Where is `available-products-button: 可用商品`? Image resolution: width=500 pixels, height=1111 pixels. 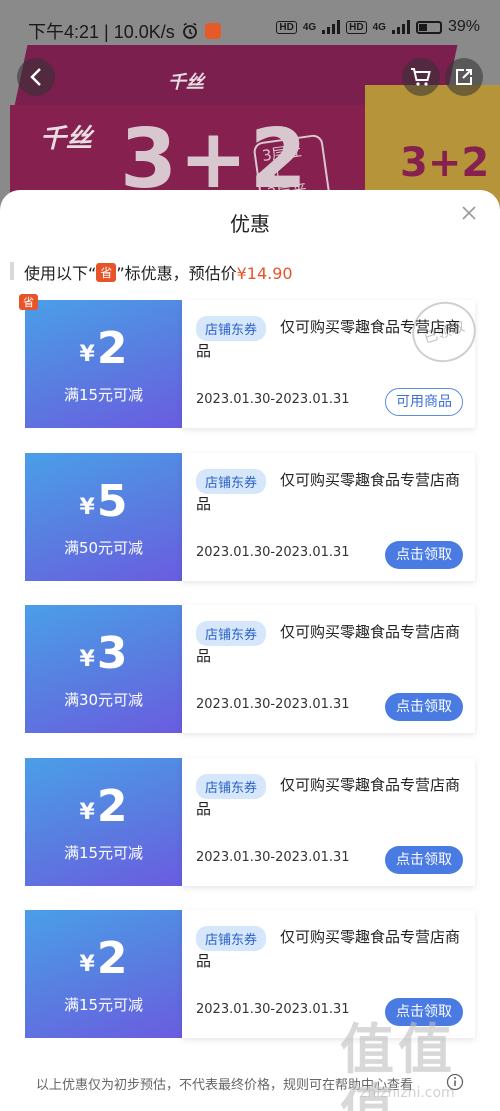
available-products-button: 可用商品 is located at coordinates (424, 402).